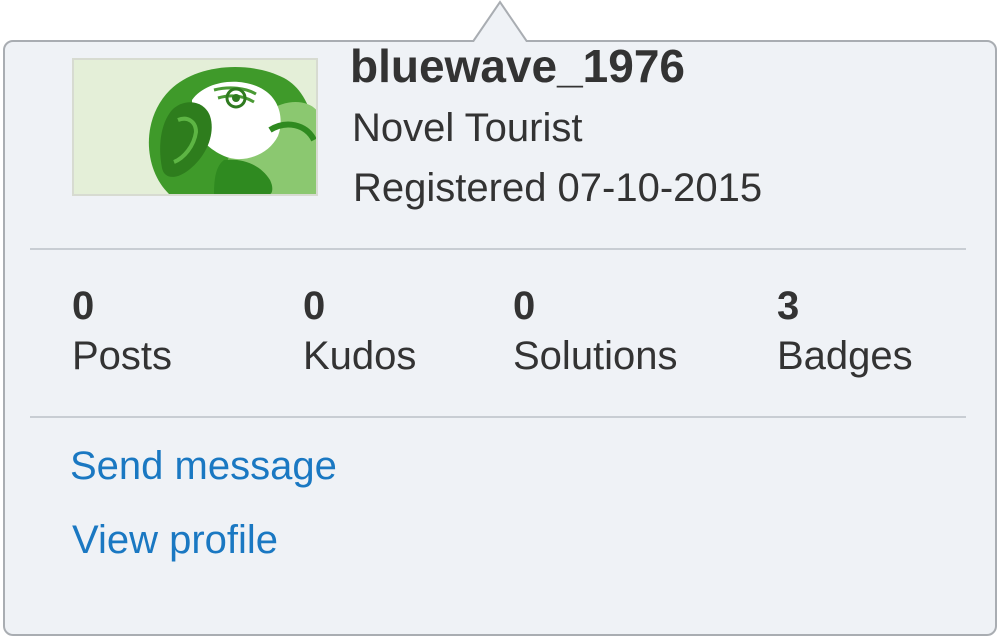 Image resolution: width=1002 pixels, height=642 pixels. What do you see at coordinates (203, 466) in the screenshot?
I see `send-message-link: Send message` at bounding box center [203, 466].